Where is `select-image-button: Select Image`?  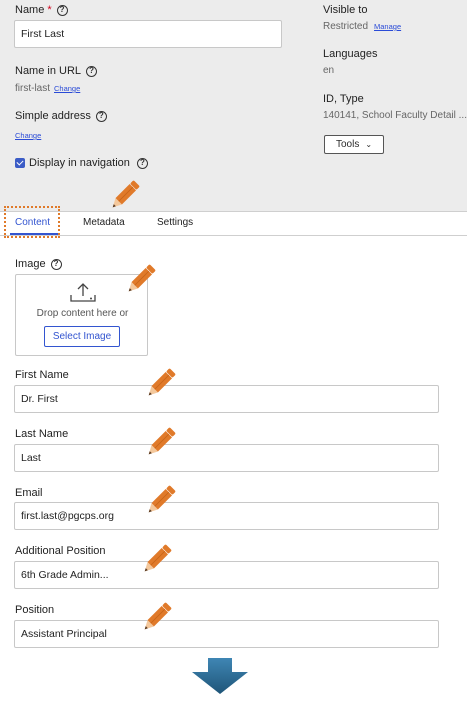 select-image-button: Select Image is located at coordinates (82, 336).